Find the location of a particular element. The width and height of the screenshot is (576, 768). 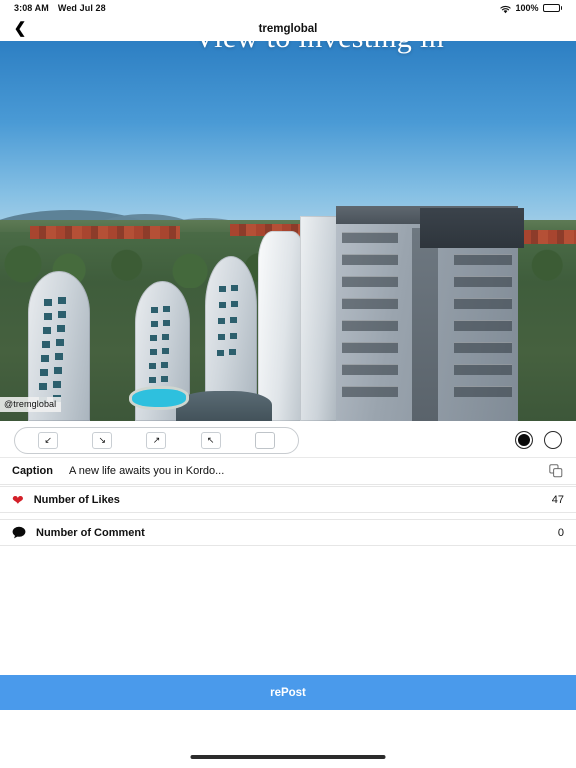

repost-button: rePost is located at coordinates (288, 692).